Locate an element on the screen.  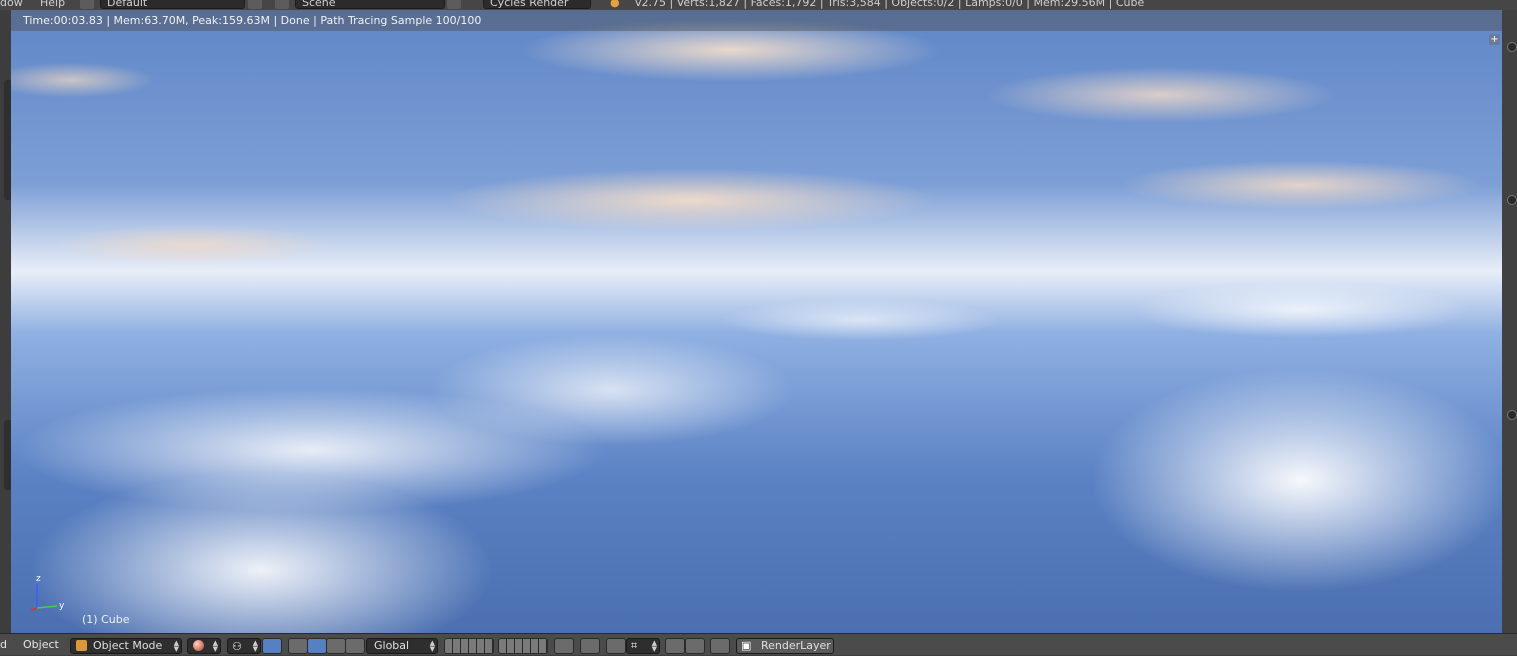
render-still-icon is located at coordinates (675, 646).